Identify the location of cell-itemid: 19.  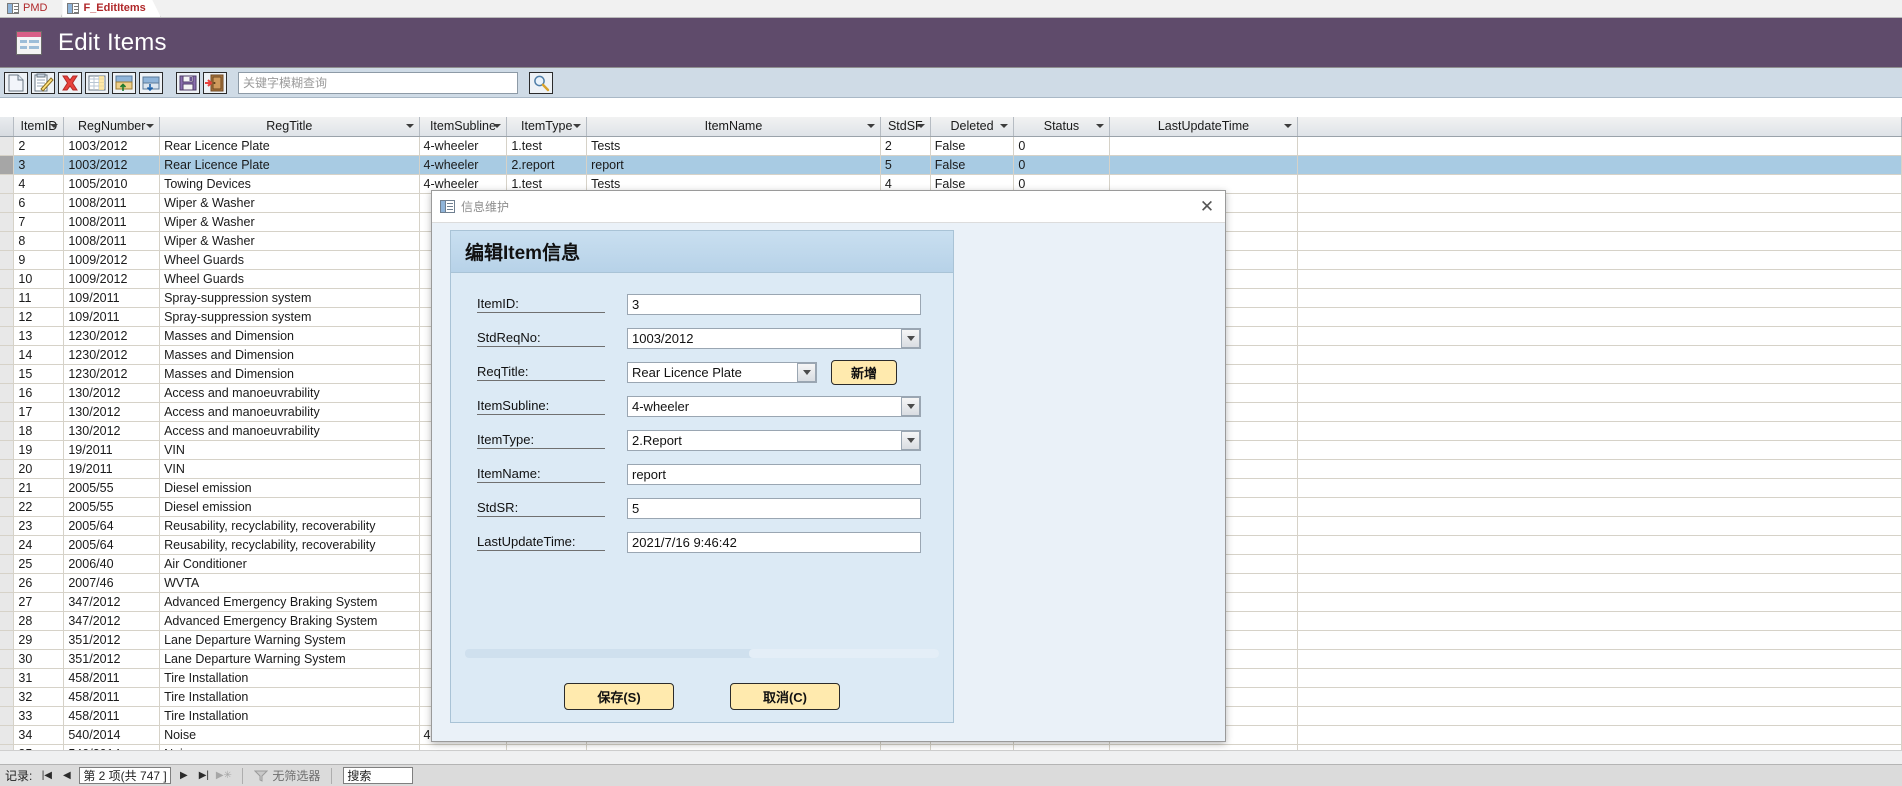
(39, 450).